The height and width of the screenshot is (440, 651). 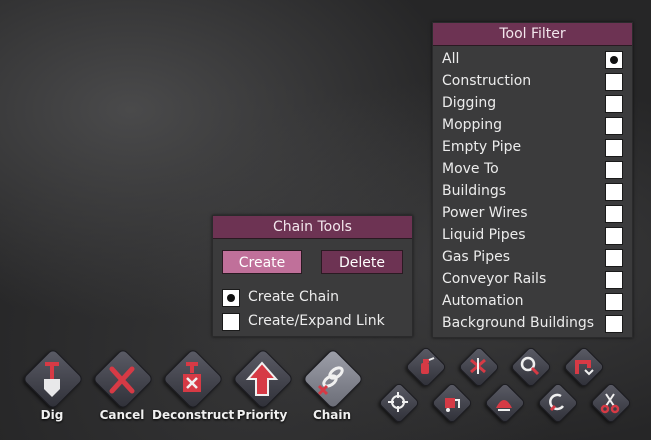 What do you see at coordinates (122, 380) in the screenshot?
I see `cancel-x-icon` at bounding box center [122, 380].